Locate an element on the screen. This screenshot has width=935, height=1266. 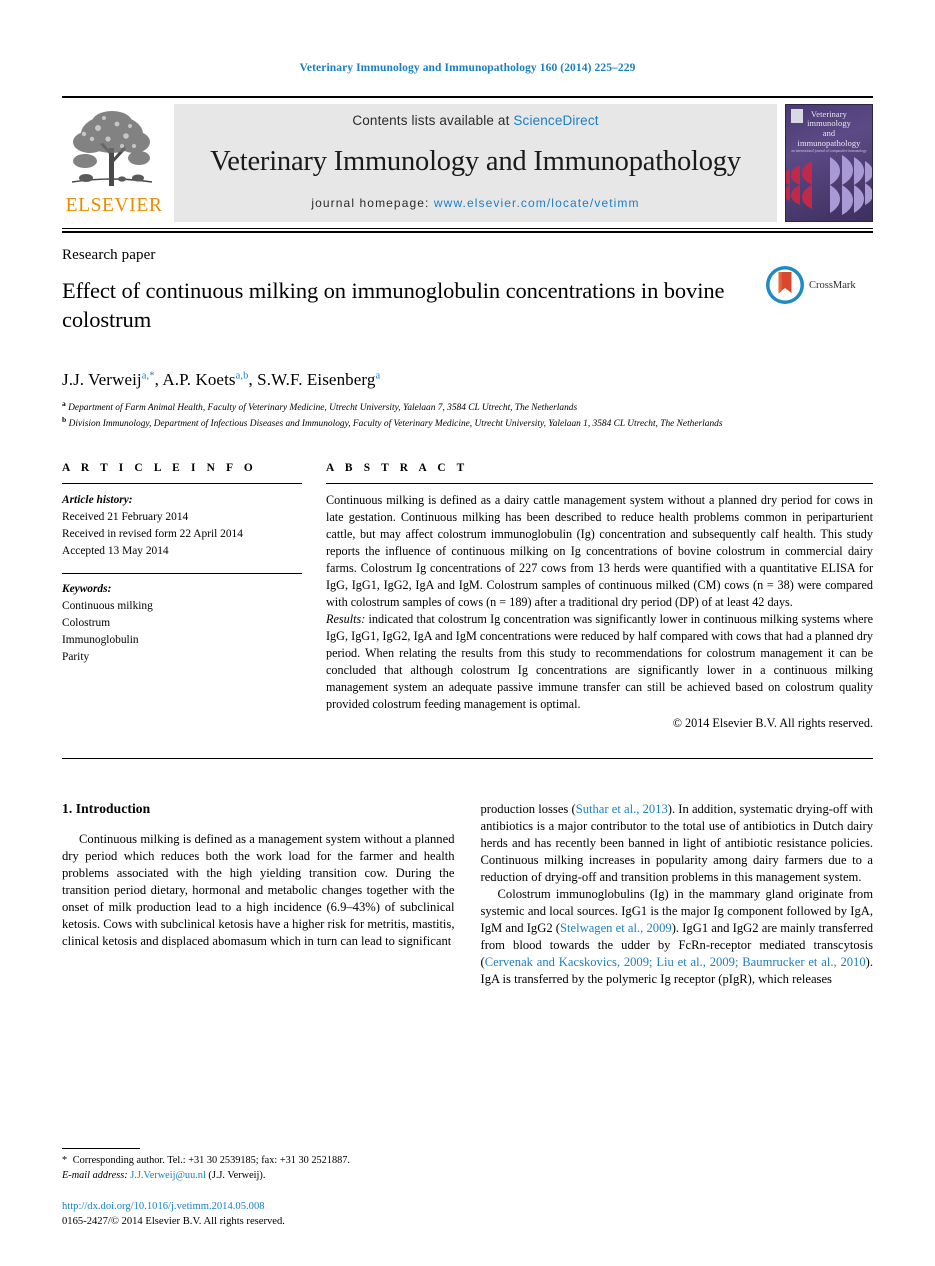
abstract-bottom-rule is located at coordinates (467, 758).